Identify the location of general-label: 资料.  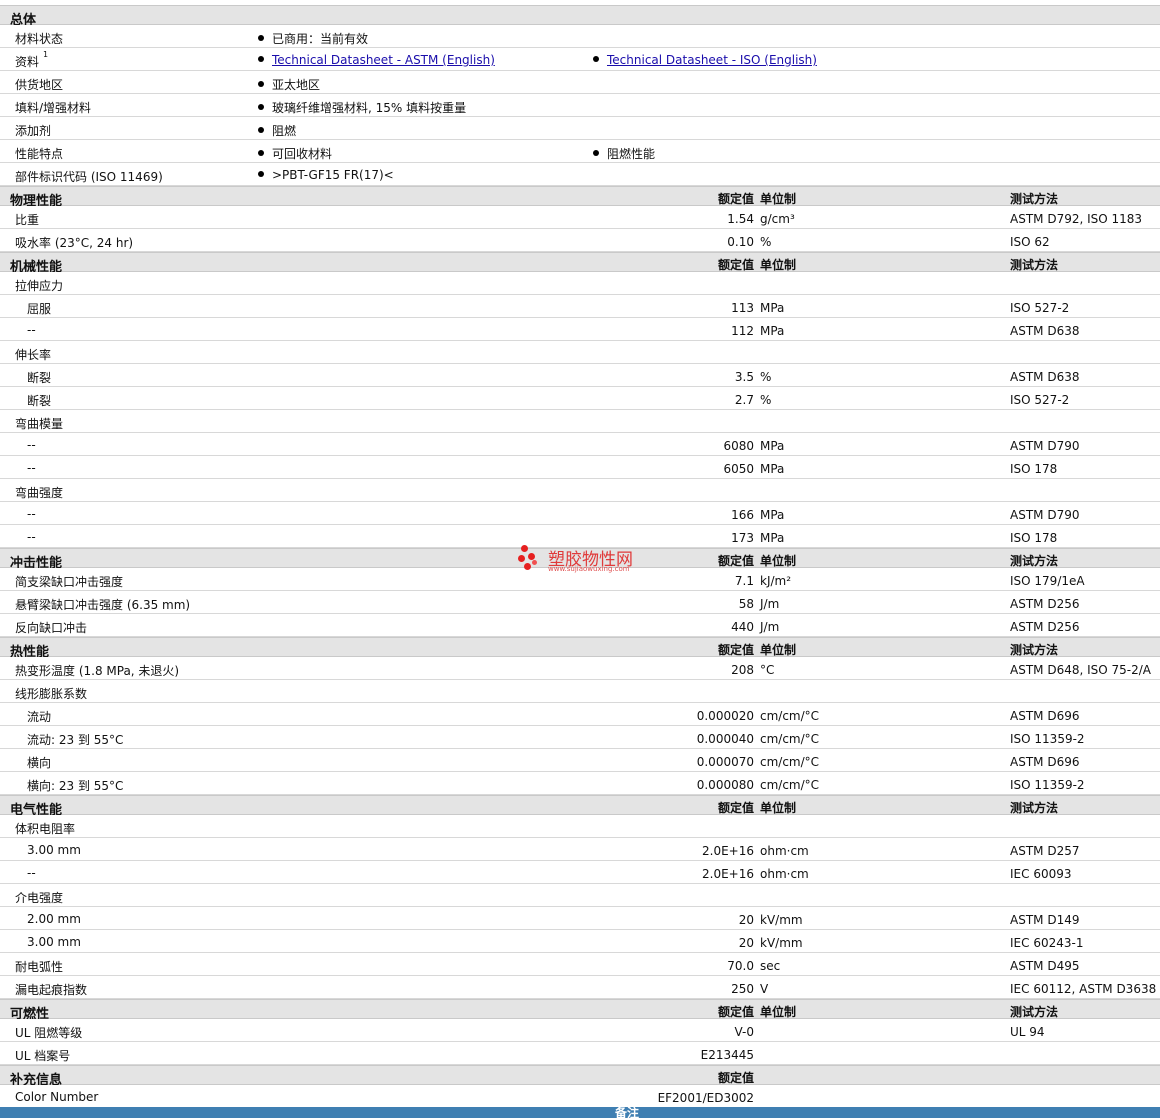
(27, 62).